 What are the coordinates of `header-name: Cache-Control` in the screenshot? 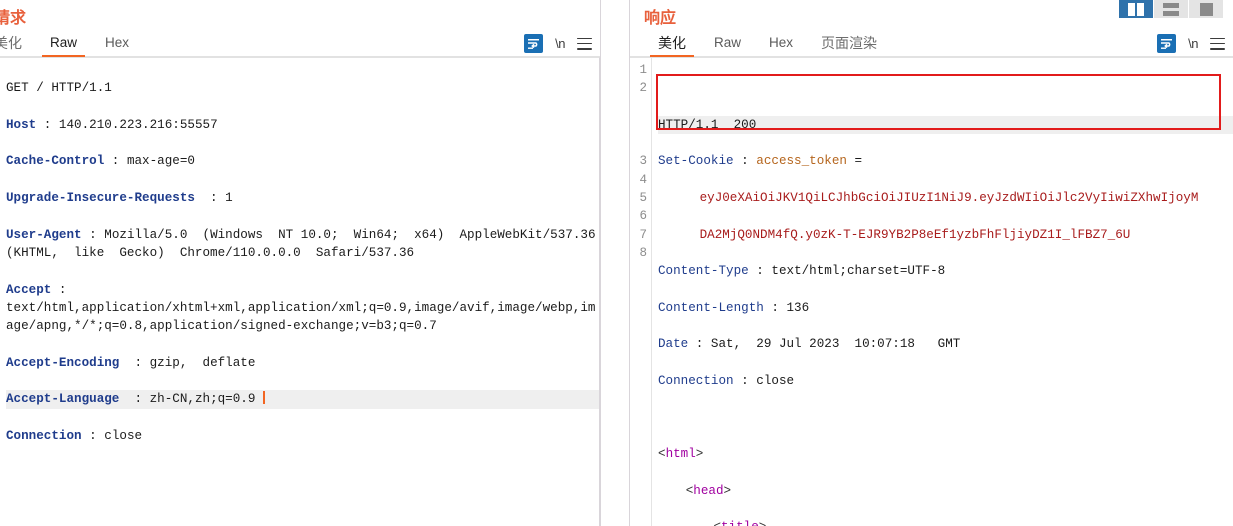 It's located at (55, 161).